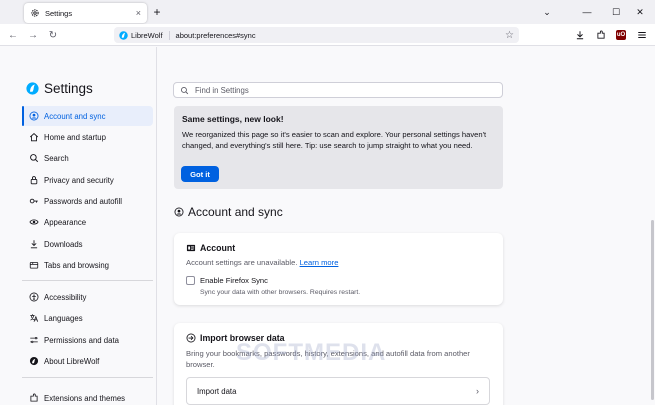 This screenshot has height=405, width=655. I want to click on sidebar-item-label: Passwords and autofill, so click(83, 201).